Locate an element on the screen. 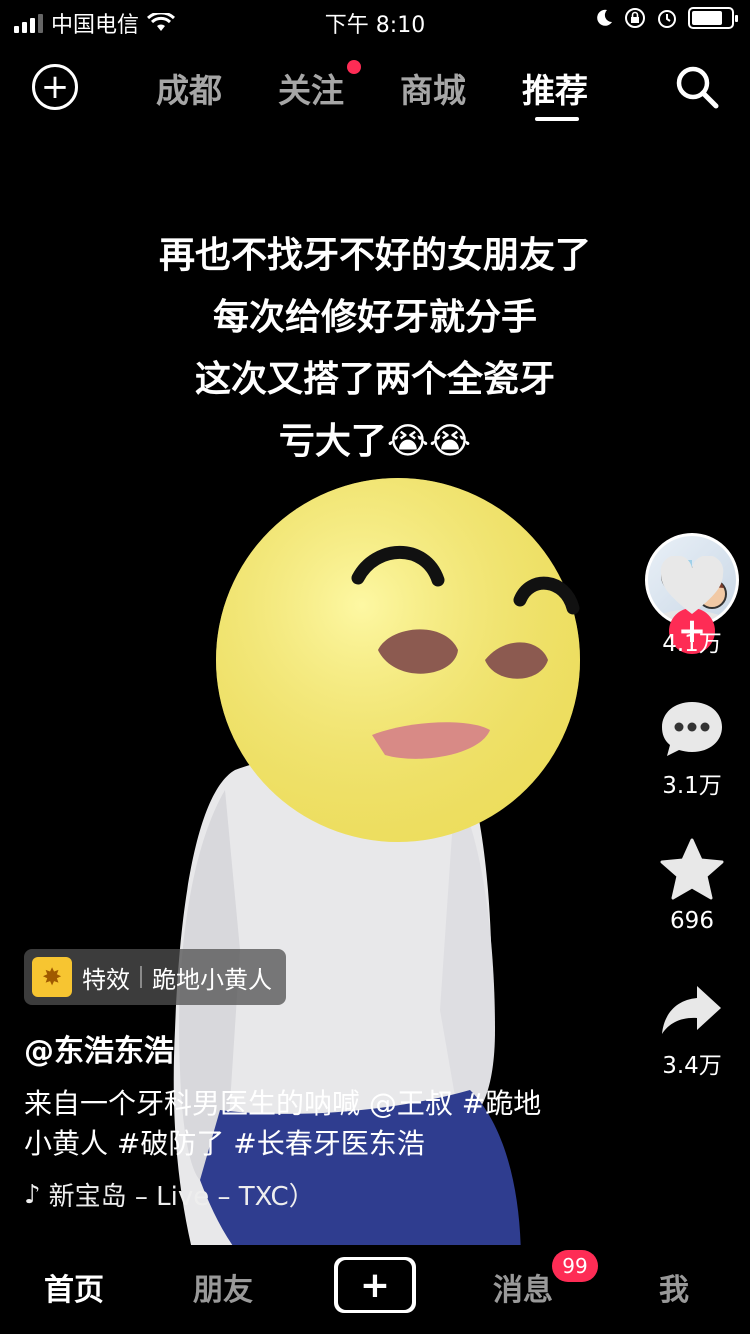 This screenshot has width=750, height=1334. comment-count: 3.1万 is located at coordinates (692, 786).